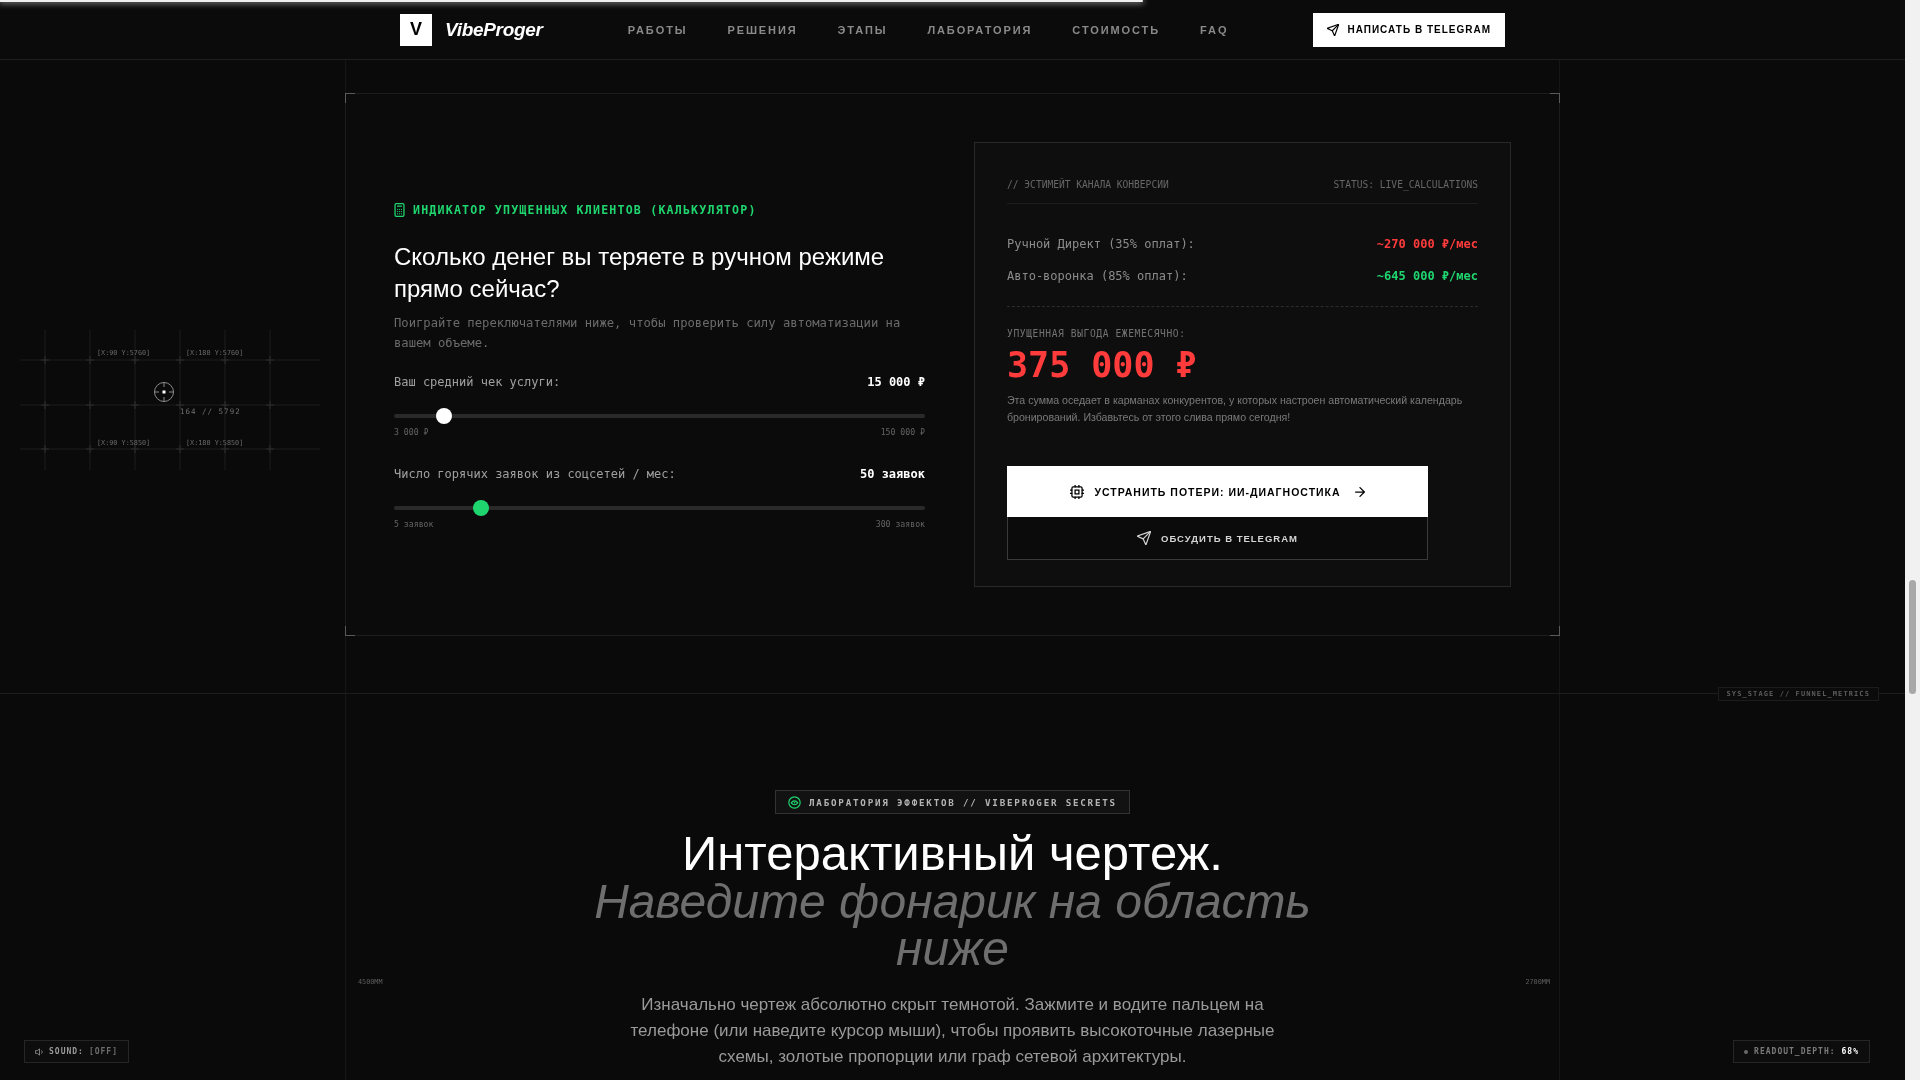  I want to click on panel-caption: // ЭСТИМЕЙТ КАНАЛА КОНВЕРСИИ, so click(1088, 184).